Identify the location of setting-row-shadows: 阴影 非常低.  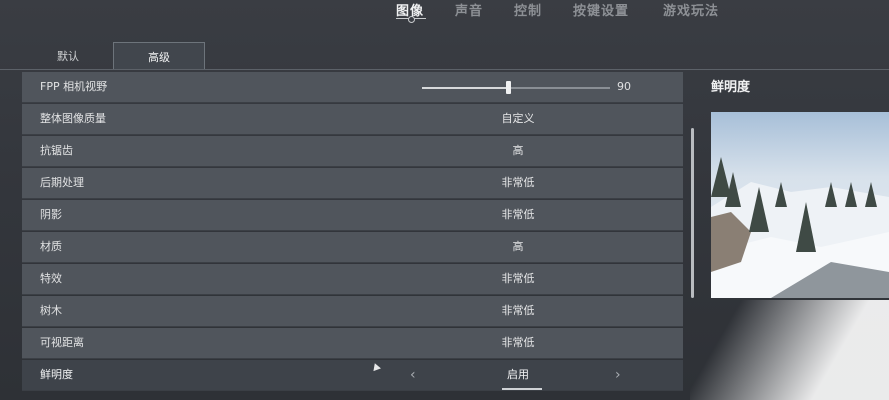
(352, 215).